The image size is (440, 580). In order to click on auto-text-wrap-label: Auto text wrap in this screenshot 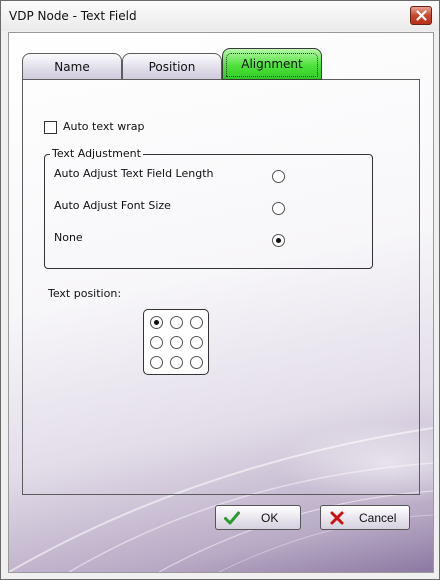, I will do `click(104, 126)`.